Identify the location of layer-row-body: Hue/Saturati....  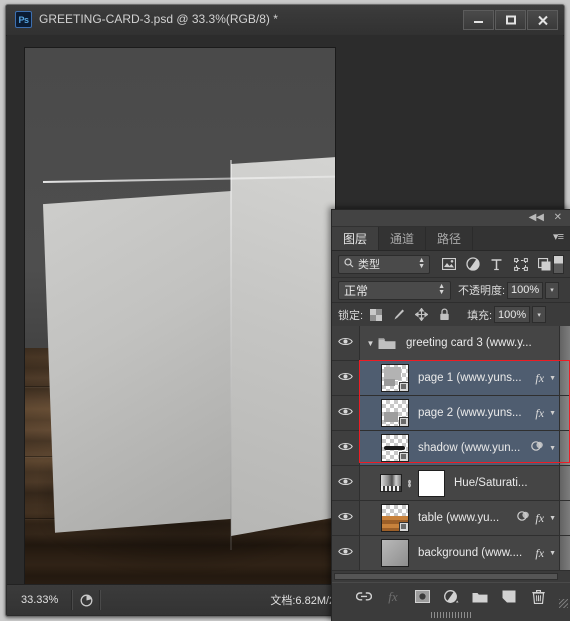
(459, 483).